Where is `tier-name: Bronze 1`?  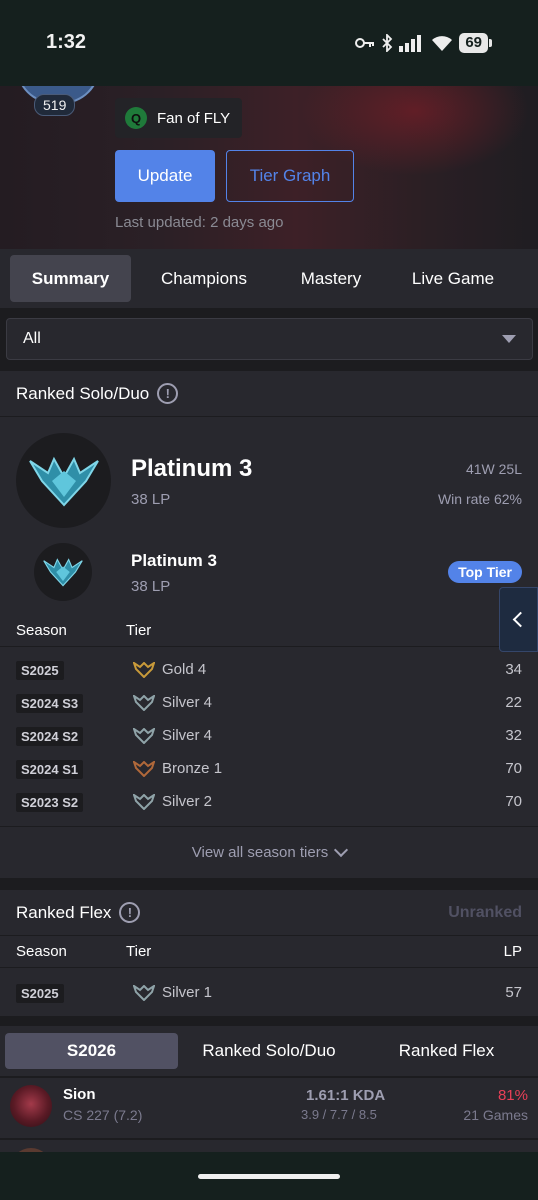
tier-name: Bronze 1 is located at coordinates (192, 768).